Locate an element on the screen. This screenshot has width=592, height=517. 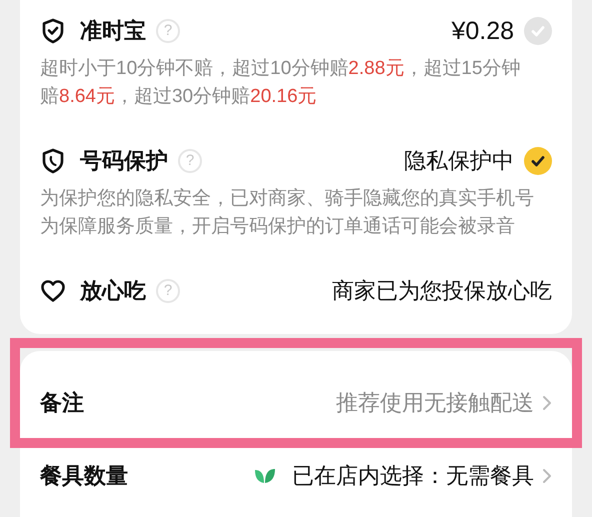
option-label: 餐具数量 is located at coordinates (84, 476).